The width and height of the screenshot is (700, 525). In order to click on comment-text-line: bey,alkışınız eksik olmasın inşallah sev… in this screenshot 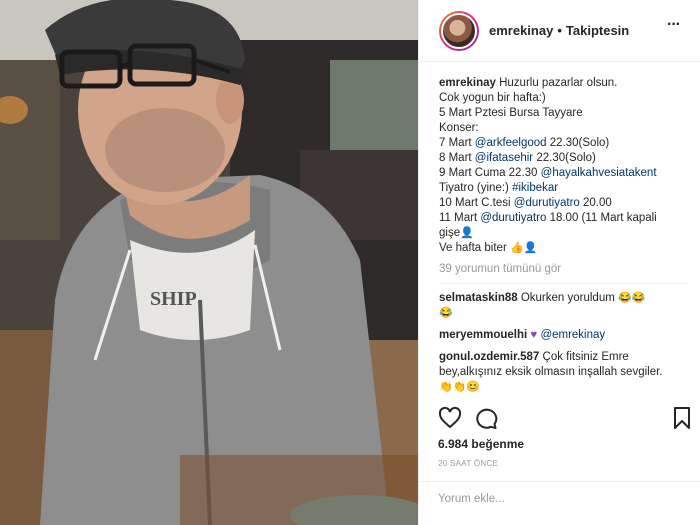, I will do `click(551, 372)`.